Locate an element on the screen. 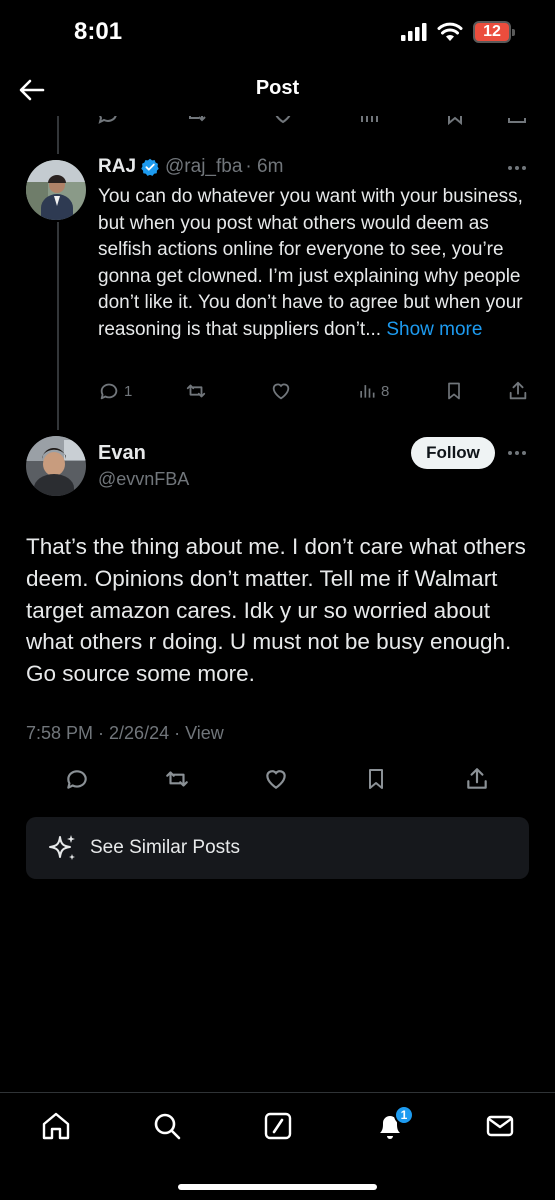 This screenshot has width=555, height=1200. similar-posts-label: See Similar Posts is located at coordinates (165, 847).